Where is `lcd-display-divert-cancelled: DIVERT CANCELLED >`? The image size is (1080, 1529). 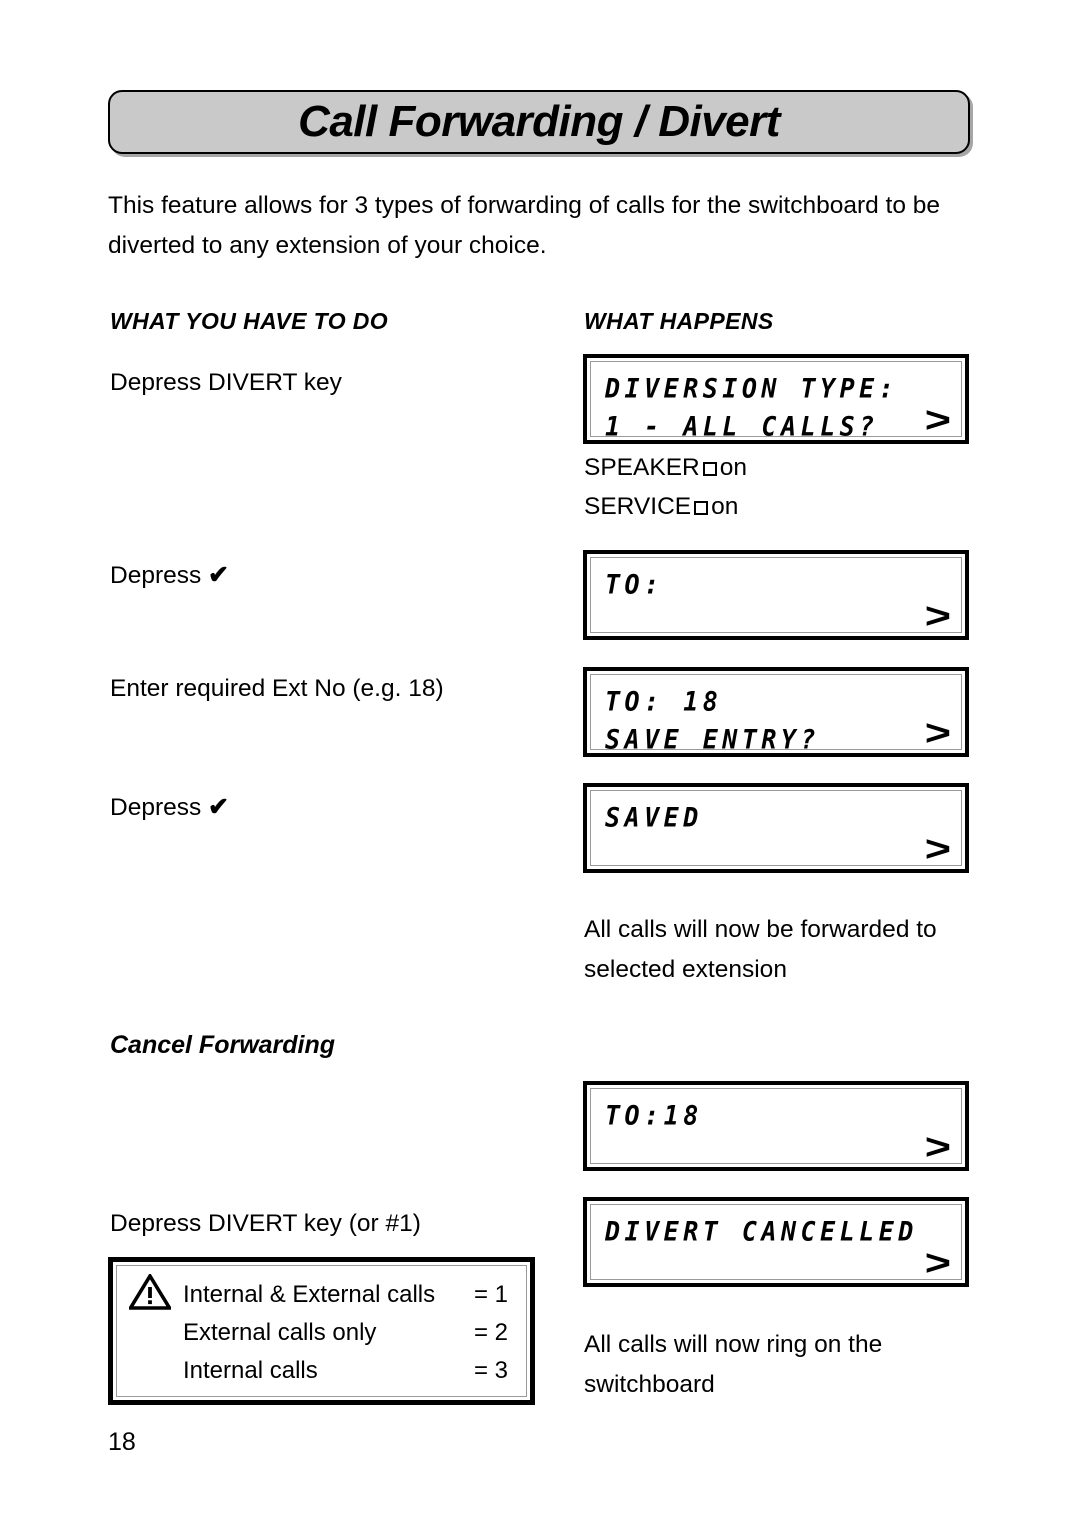
lcd-display-divert-cancelled: DIVERT CANCELLED > is located at coordinates (776, 1242).